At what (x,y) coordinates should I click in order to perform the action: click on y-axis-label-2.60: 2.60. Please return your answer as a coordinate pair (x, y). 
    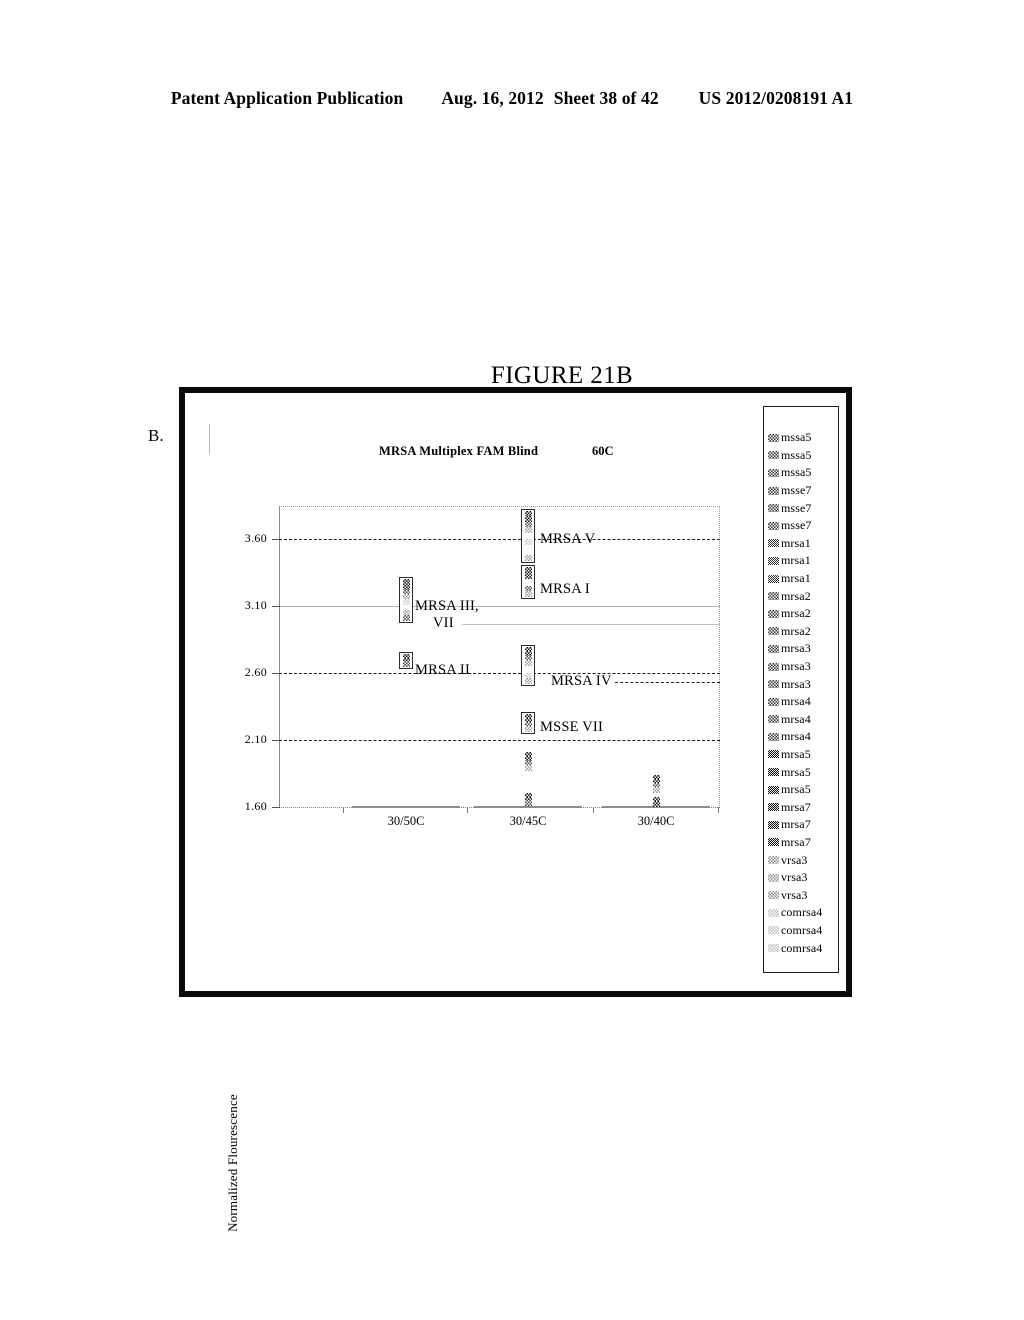
    Looking at the image, I should click on (255, 672).